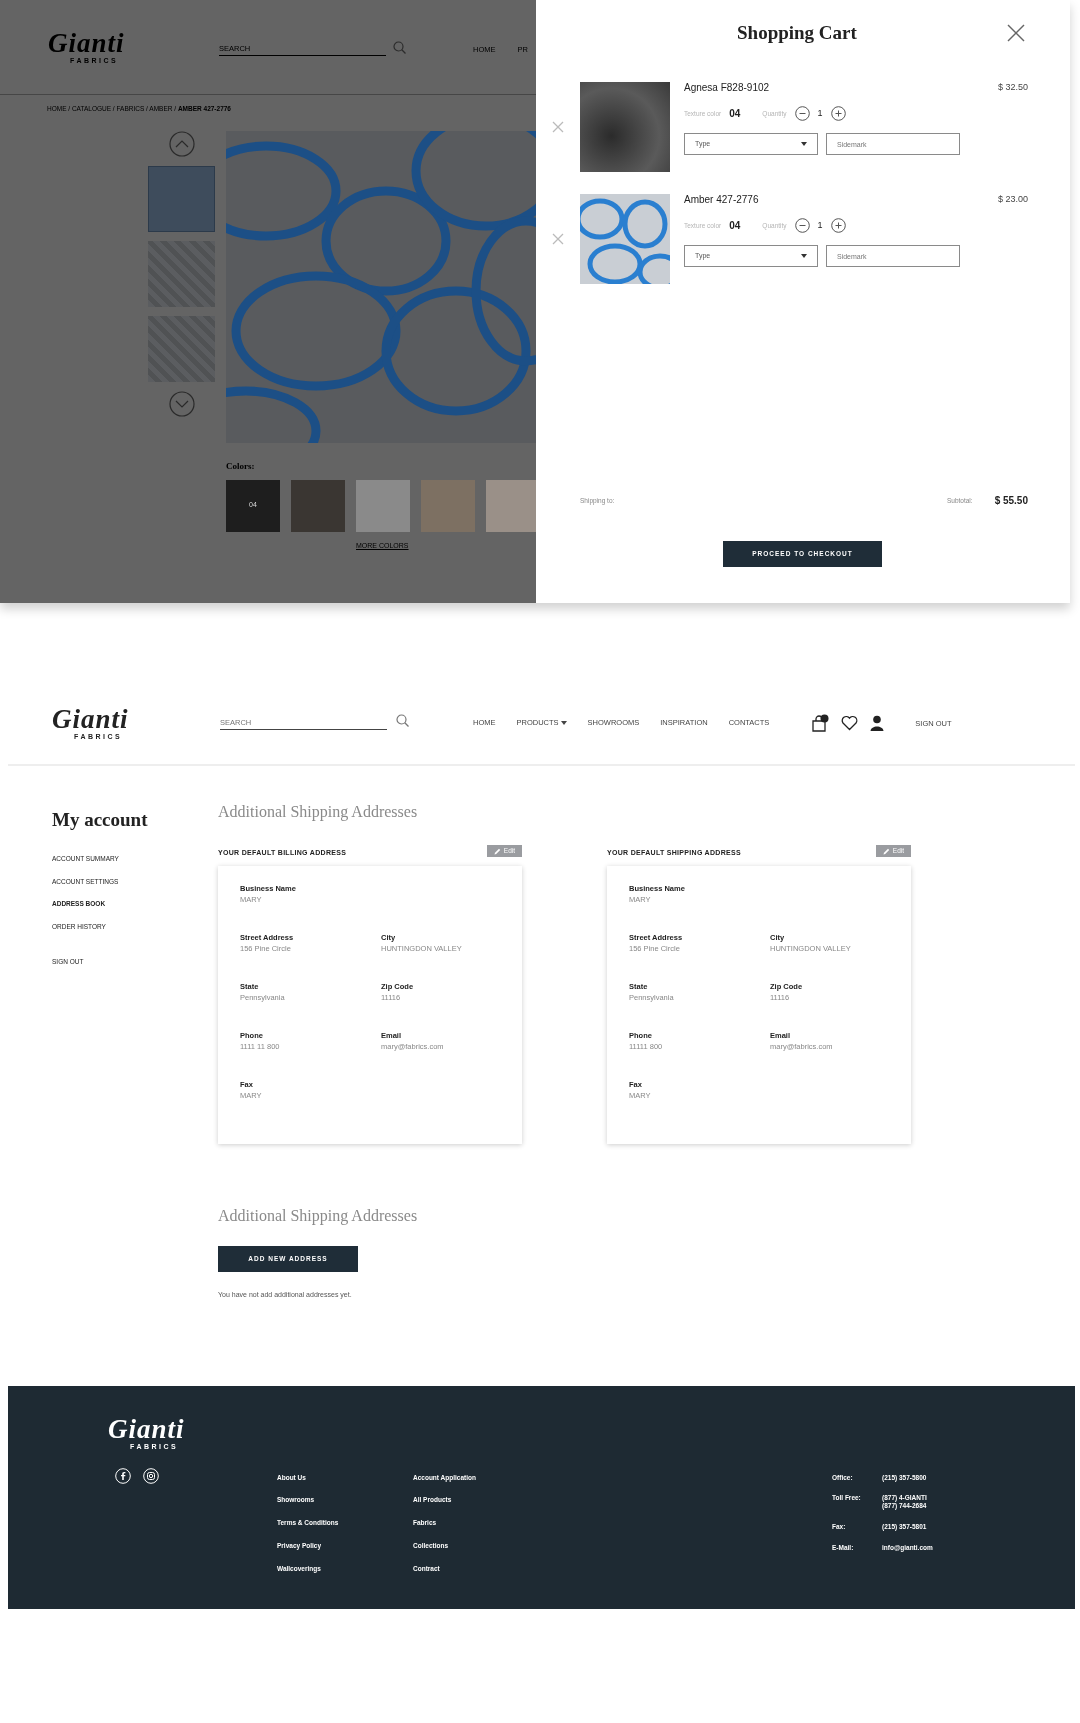 This screenshot has height=1723, width=1080. I want to click on shopping-bag-icon, so click(820, 723).